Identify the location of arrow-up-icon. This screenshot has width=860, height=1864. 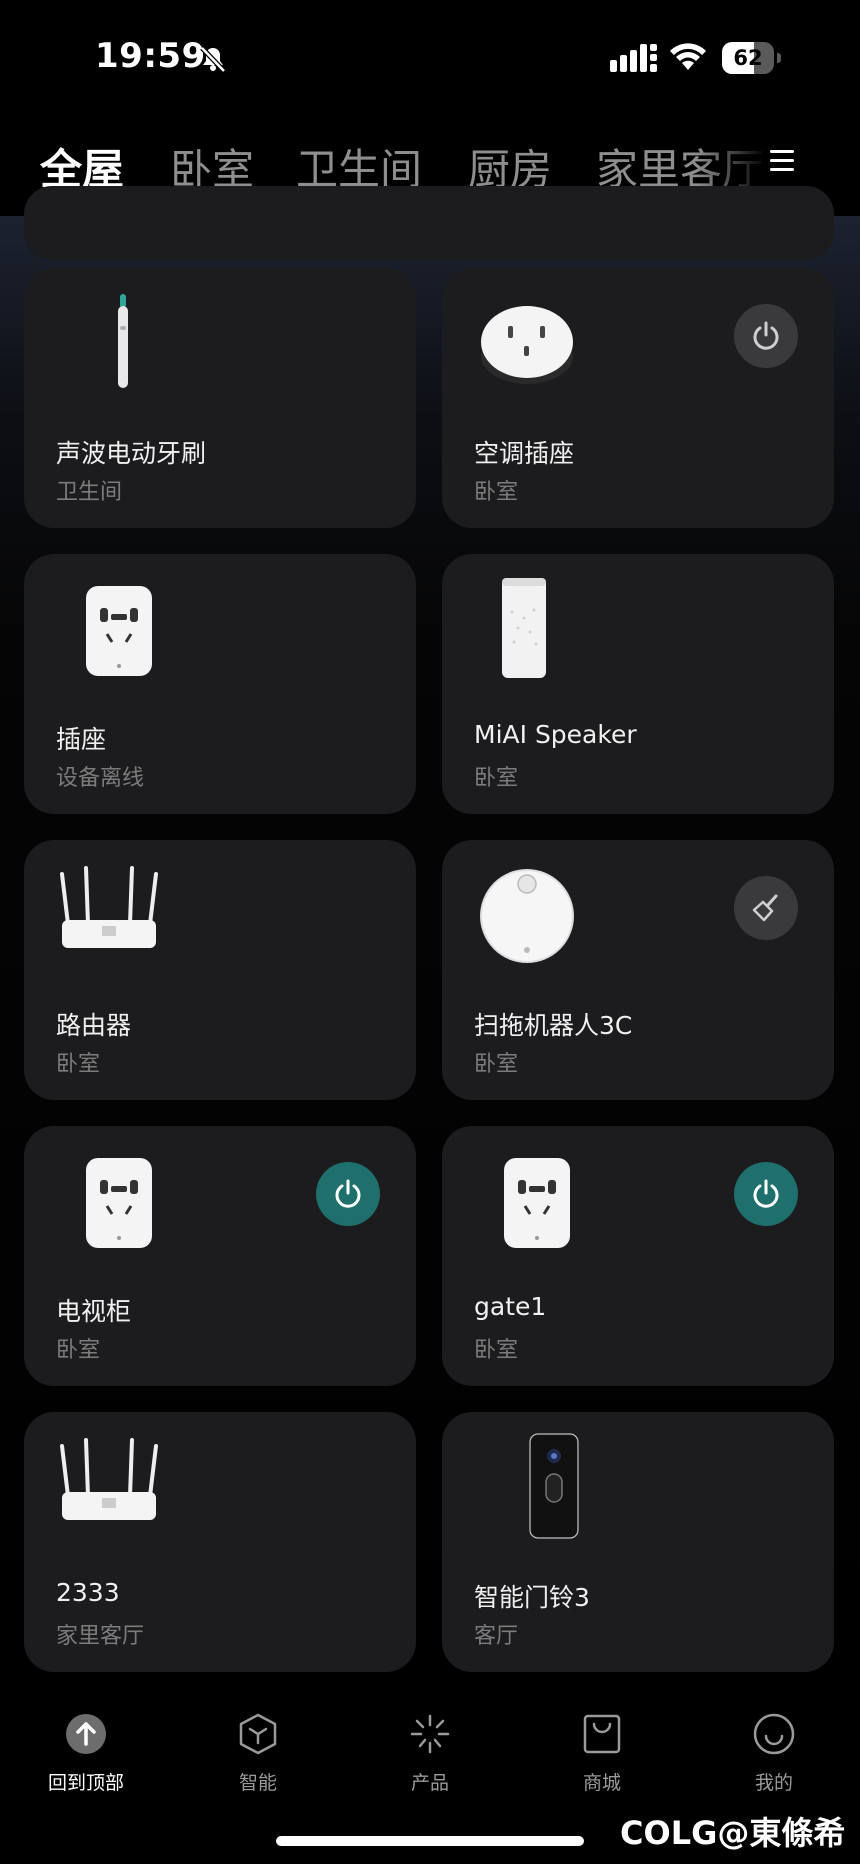
(86, 1734).